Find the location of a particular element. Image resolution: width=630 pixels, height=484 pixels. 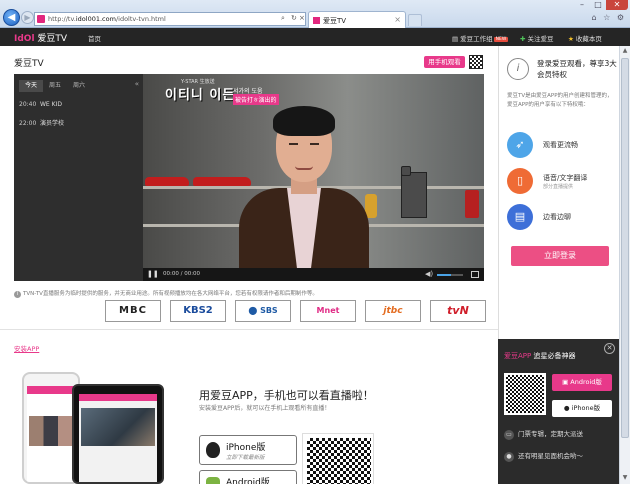

page-scrollbar: ▲ ▼ is located at coordinates (624, 265).